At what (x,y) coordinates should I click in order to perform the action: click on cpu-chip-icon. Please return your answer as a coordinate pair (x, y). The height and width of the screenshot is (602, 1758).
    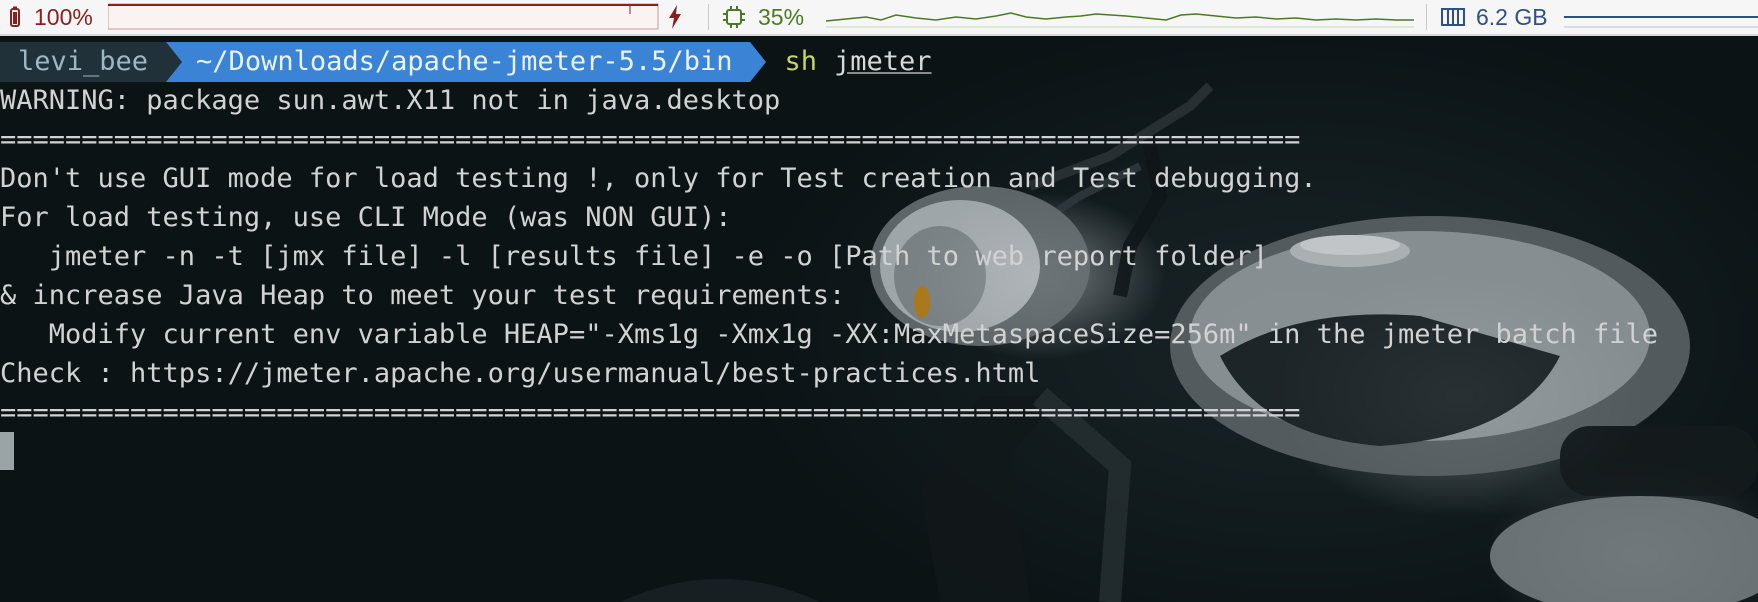
    Looking at the image, I should click on (734, 17).